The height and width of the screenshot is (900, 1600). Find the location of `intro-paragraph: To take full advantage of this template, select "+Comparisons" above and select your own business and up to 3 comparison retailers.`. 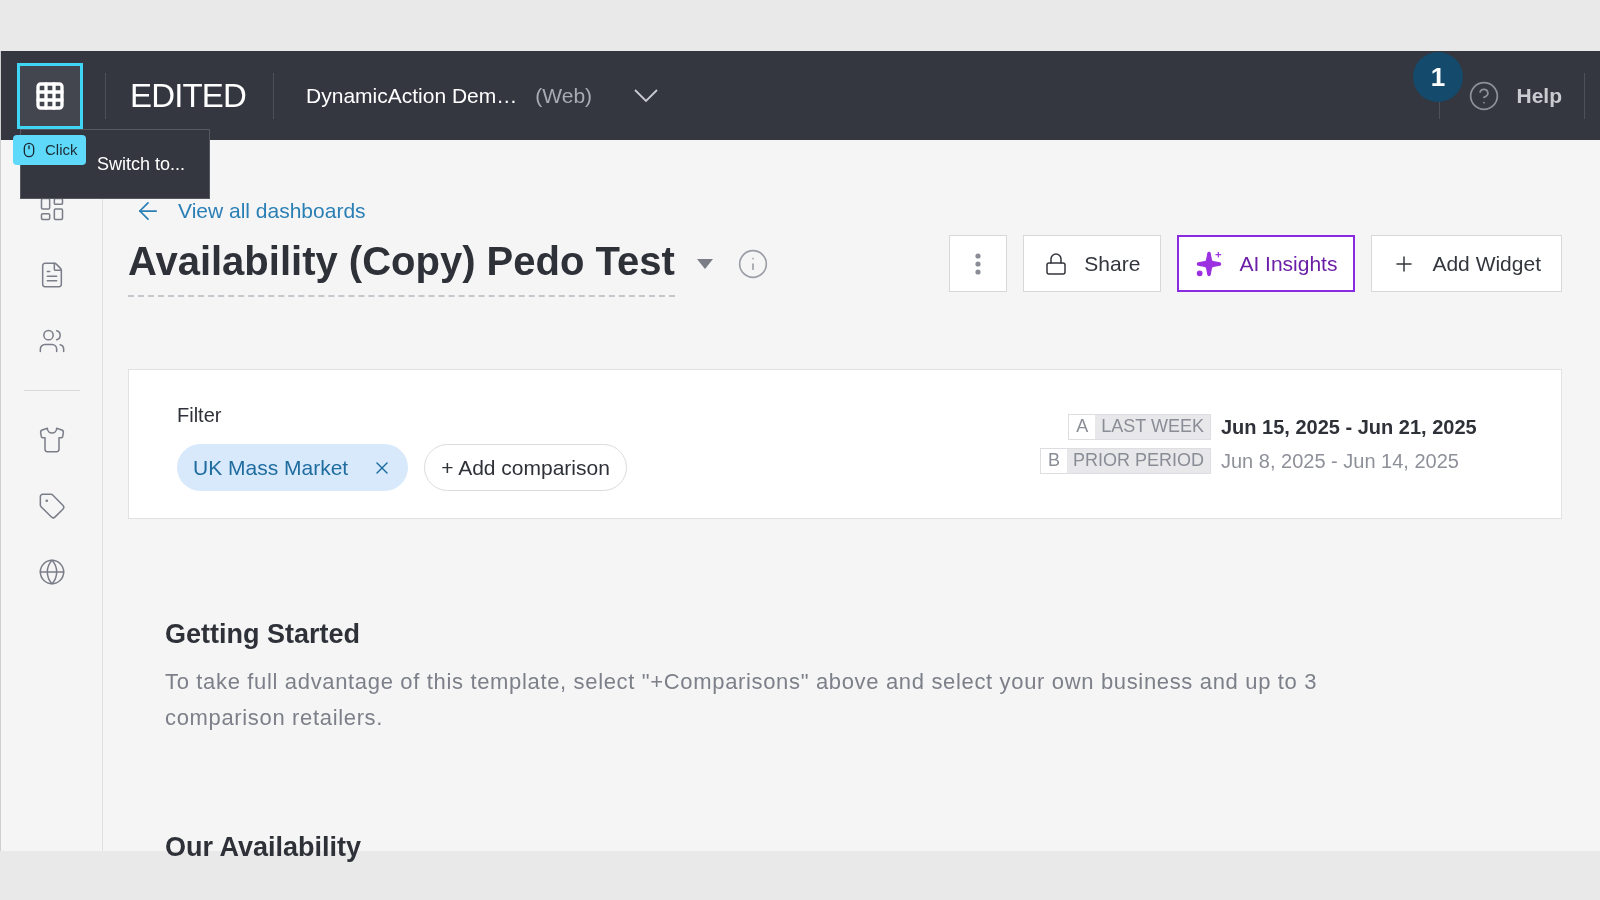

intro-paragraph: To take full advantage of this template, select "+Comparisons" above and select your own business and up to 3 comparison retailers. is located at coordinates (742, 700).